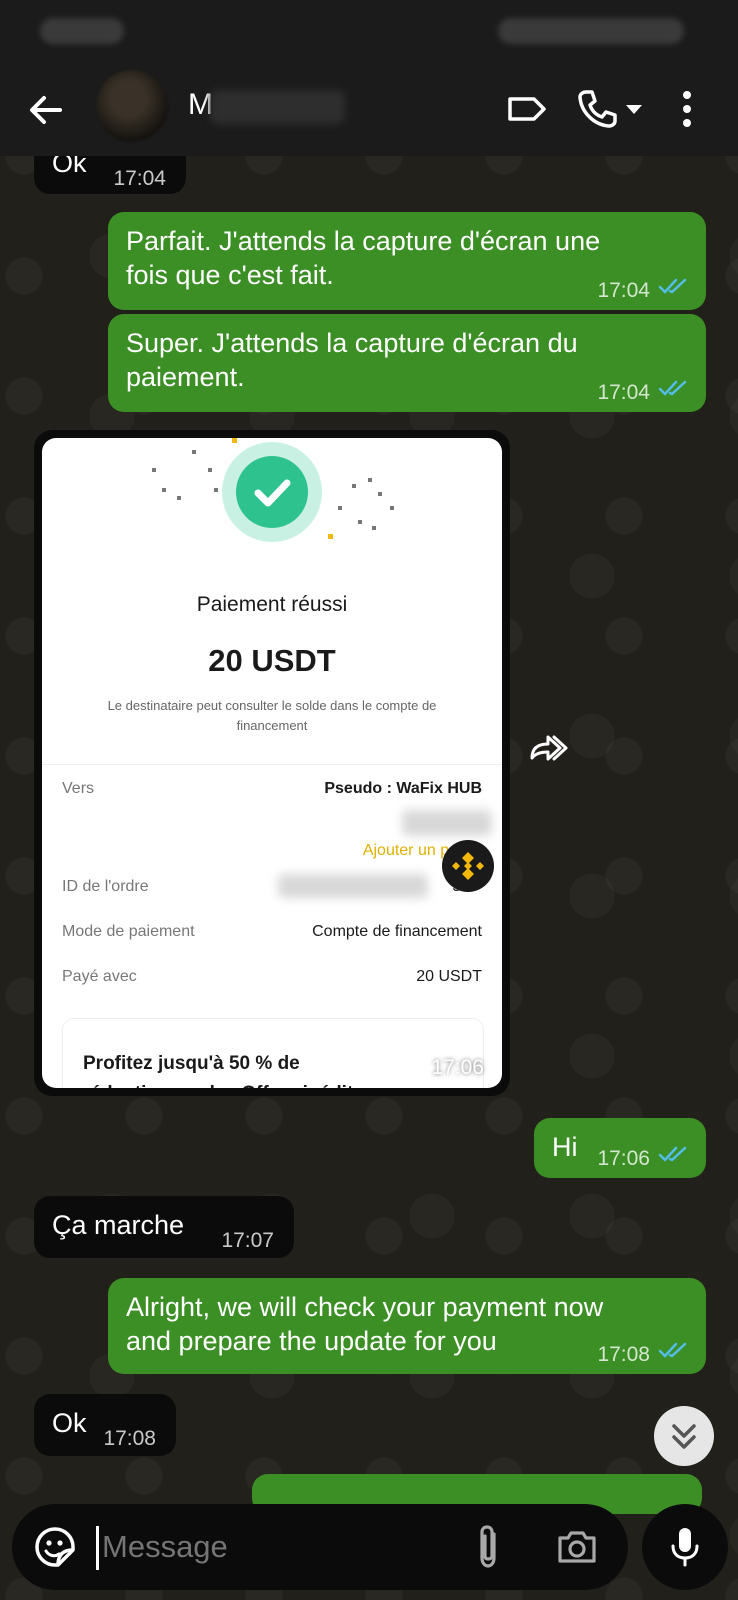 The width and height of the screenshot is (738, 1600). What do you see at coordinates (78, 788) in the screenshot?
I see `receipt-to-label: Vers` at bounding box center [78, 788].